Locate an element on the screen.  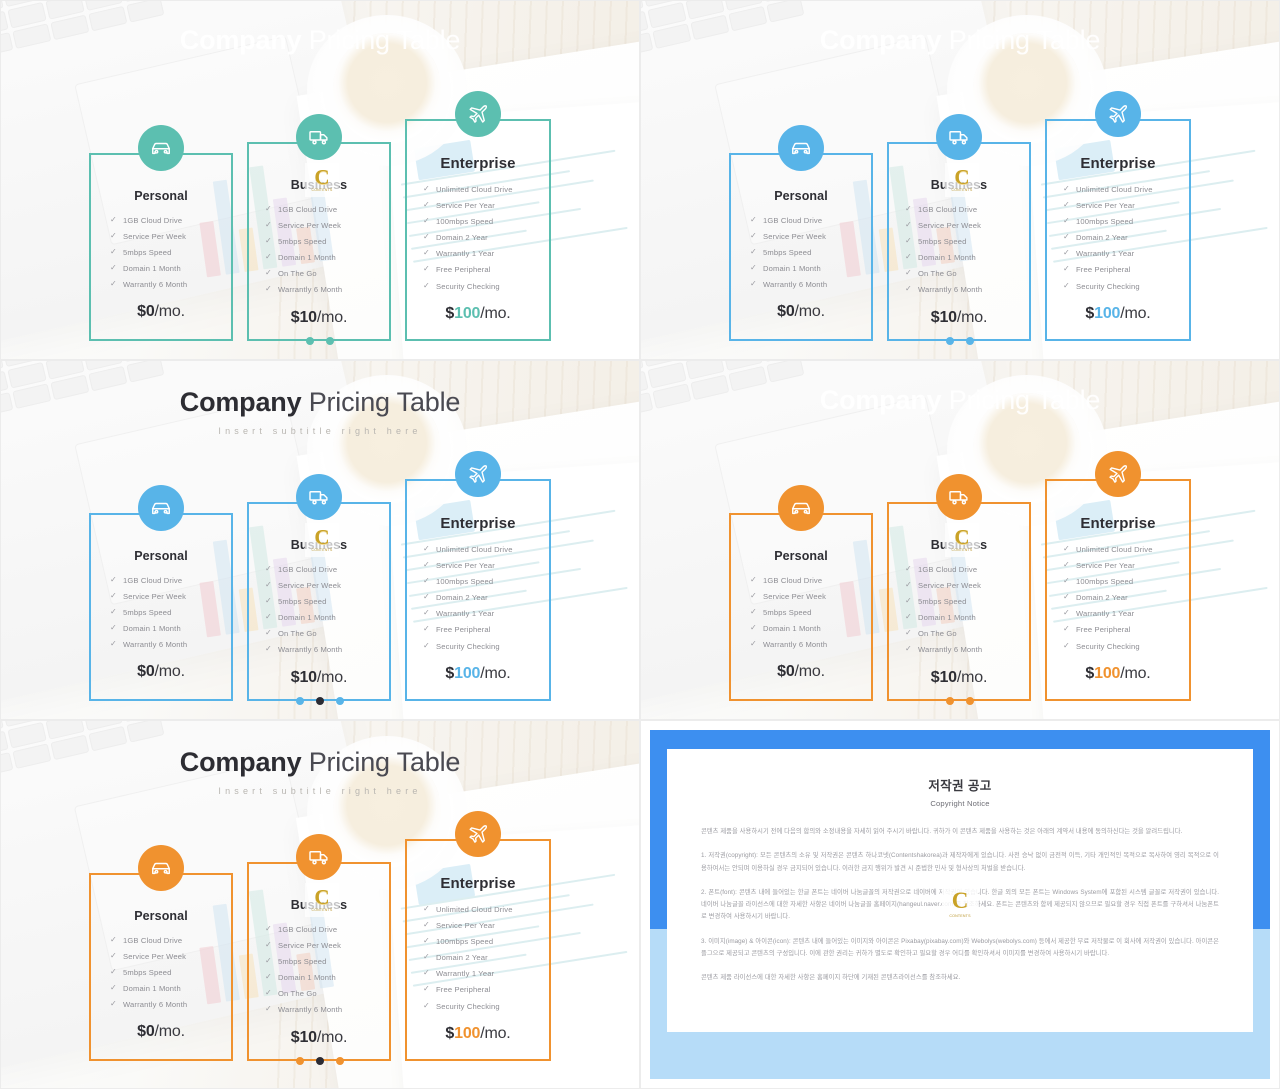
feature-item: ✓ Domain 2 Year is located at coordinates (1121, 601).